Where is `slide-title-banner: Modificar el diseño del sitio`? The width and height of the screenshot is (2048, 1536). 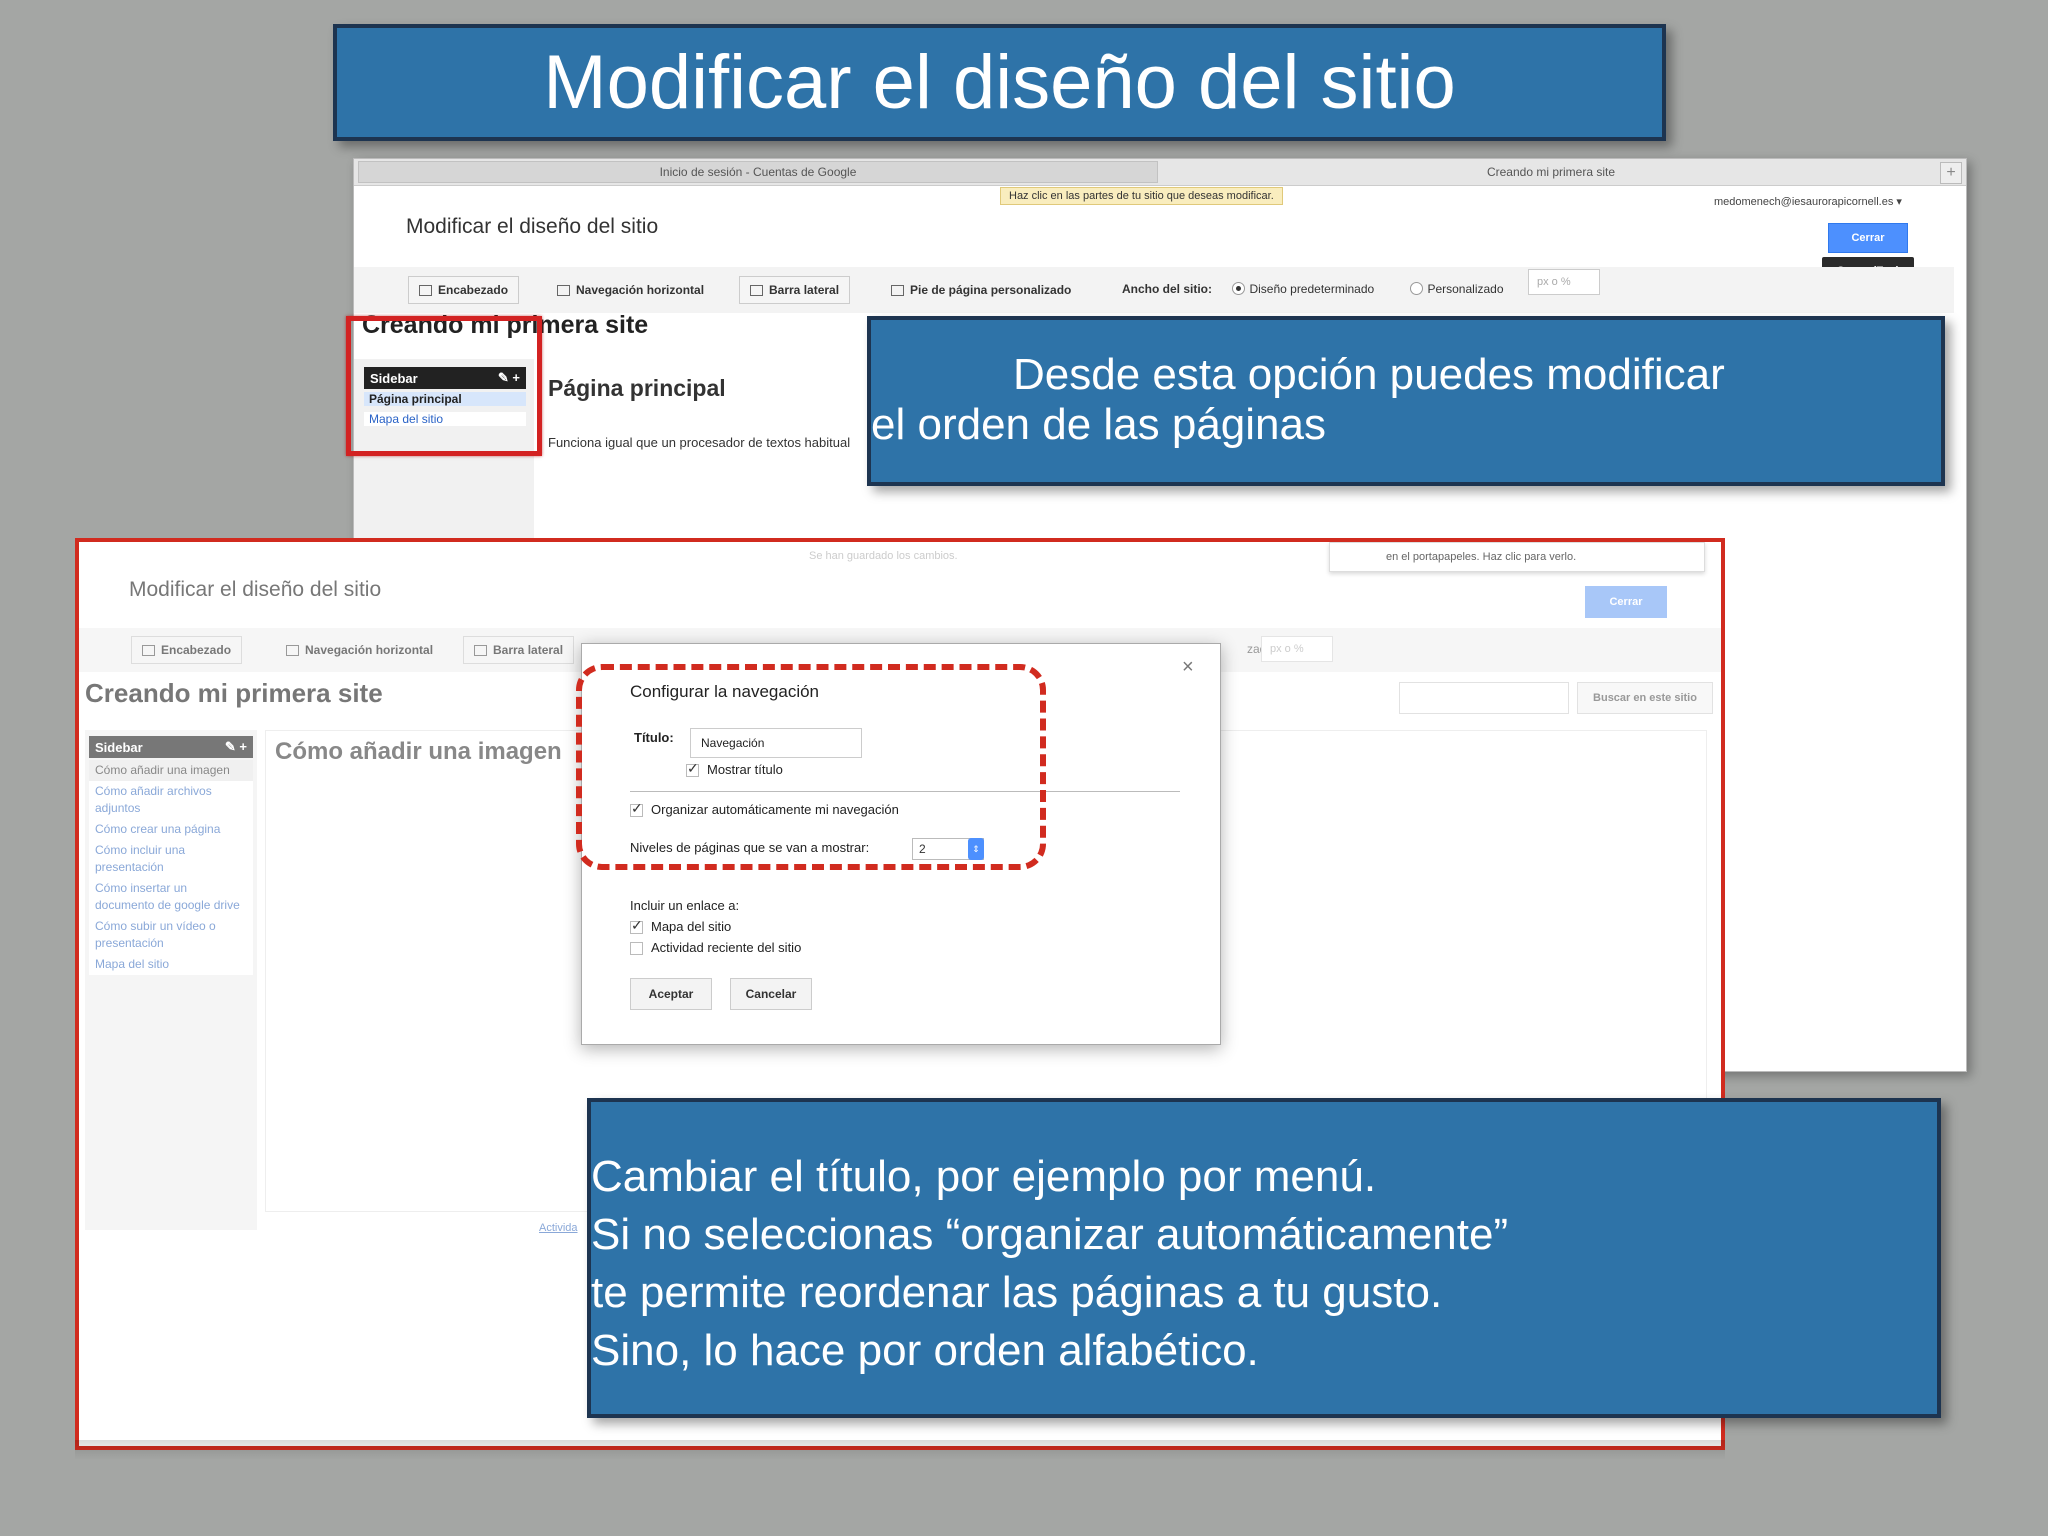
slide-title-banner: Modificar el diseño del sitio is located at coordinates (999, 82).